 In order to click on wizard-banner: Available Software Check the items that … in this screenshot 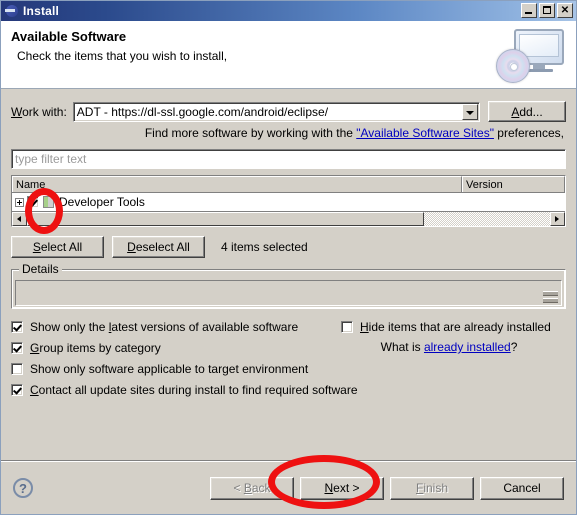, I will do `click(288, 55)`.